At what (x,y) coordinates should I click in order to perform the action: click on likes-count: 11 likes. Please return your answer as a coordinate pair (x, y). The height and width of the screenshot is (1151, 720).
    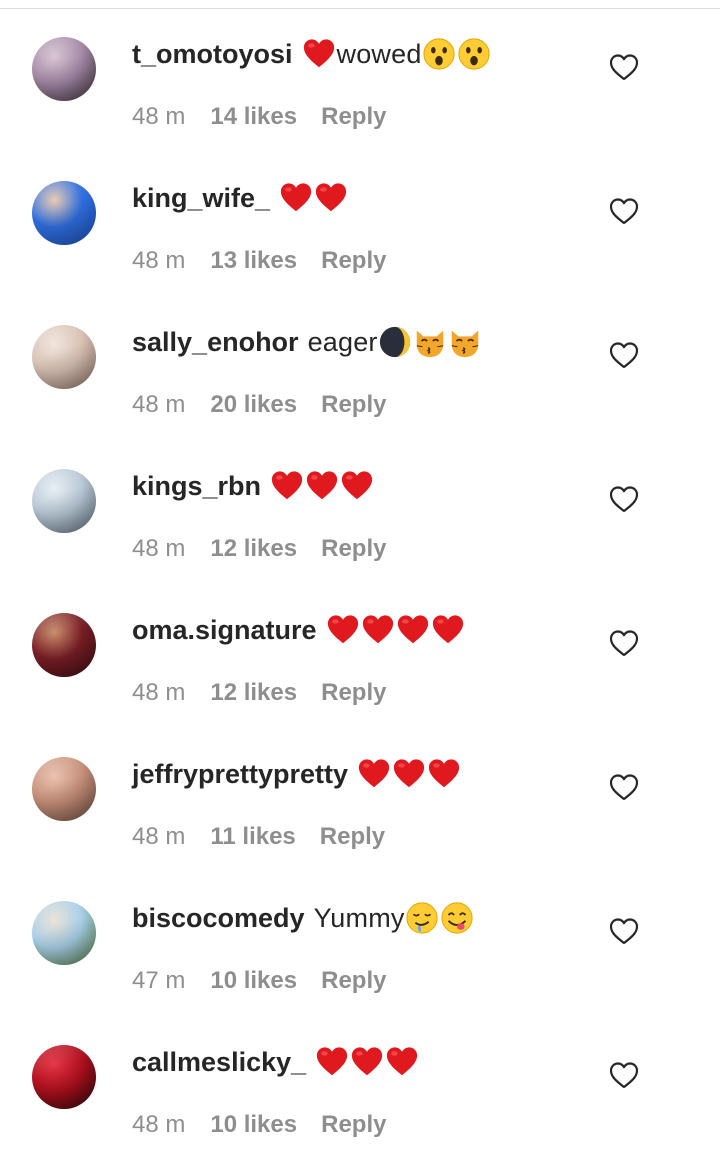
    Looking at the image, I should click on (252, 837).